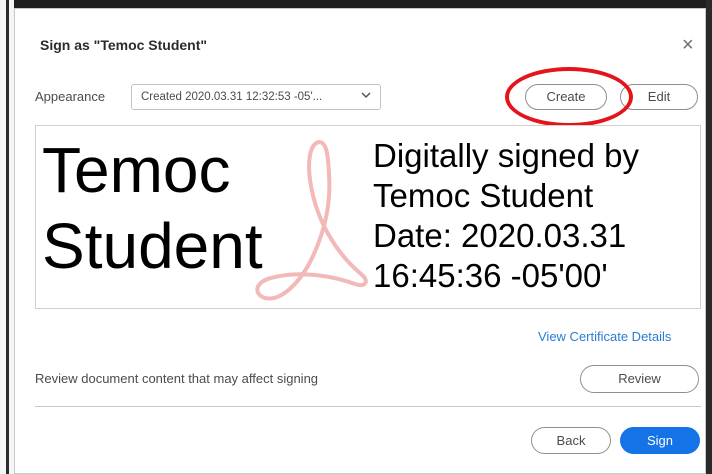  Describe the element at coordinates (639, 379) in the screenshot. I see `review-button: Review` at that location.